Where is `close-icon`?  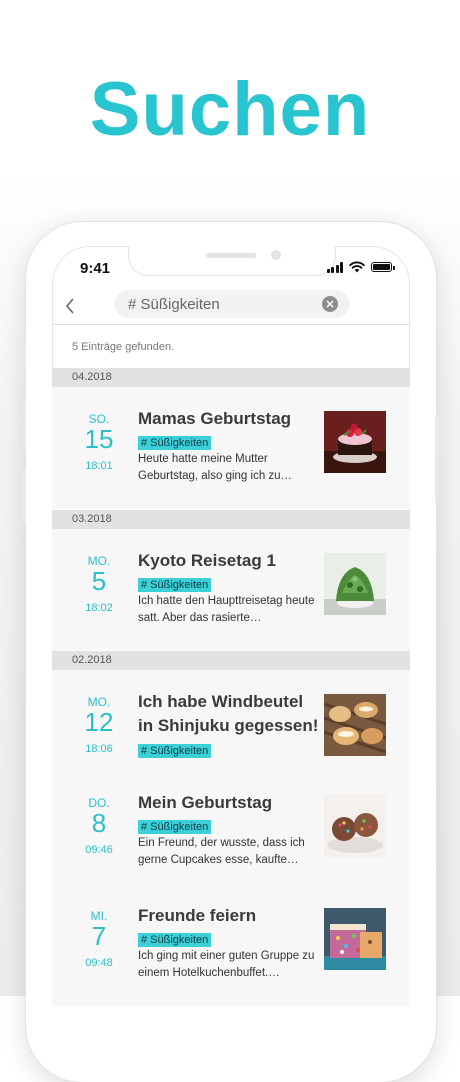
close-icon is located at coordinates (330, 304).